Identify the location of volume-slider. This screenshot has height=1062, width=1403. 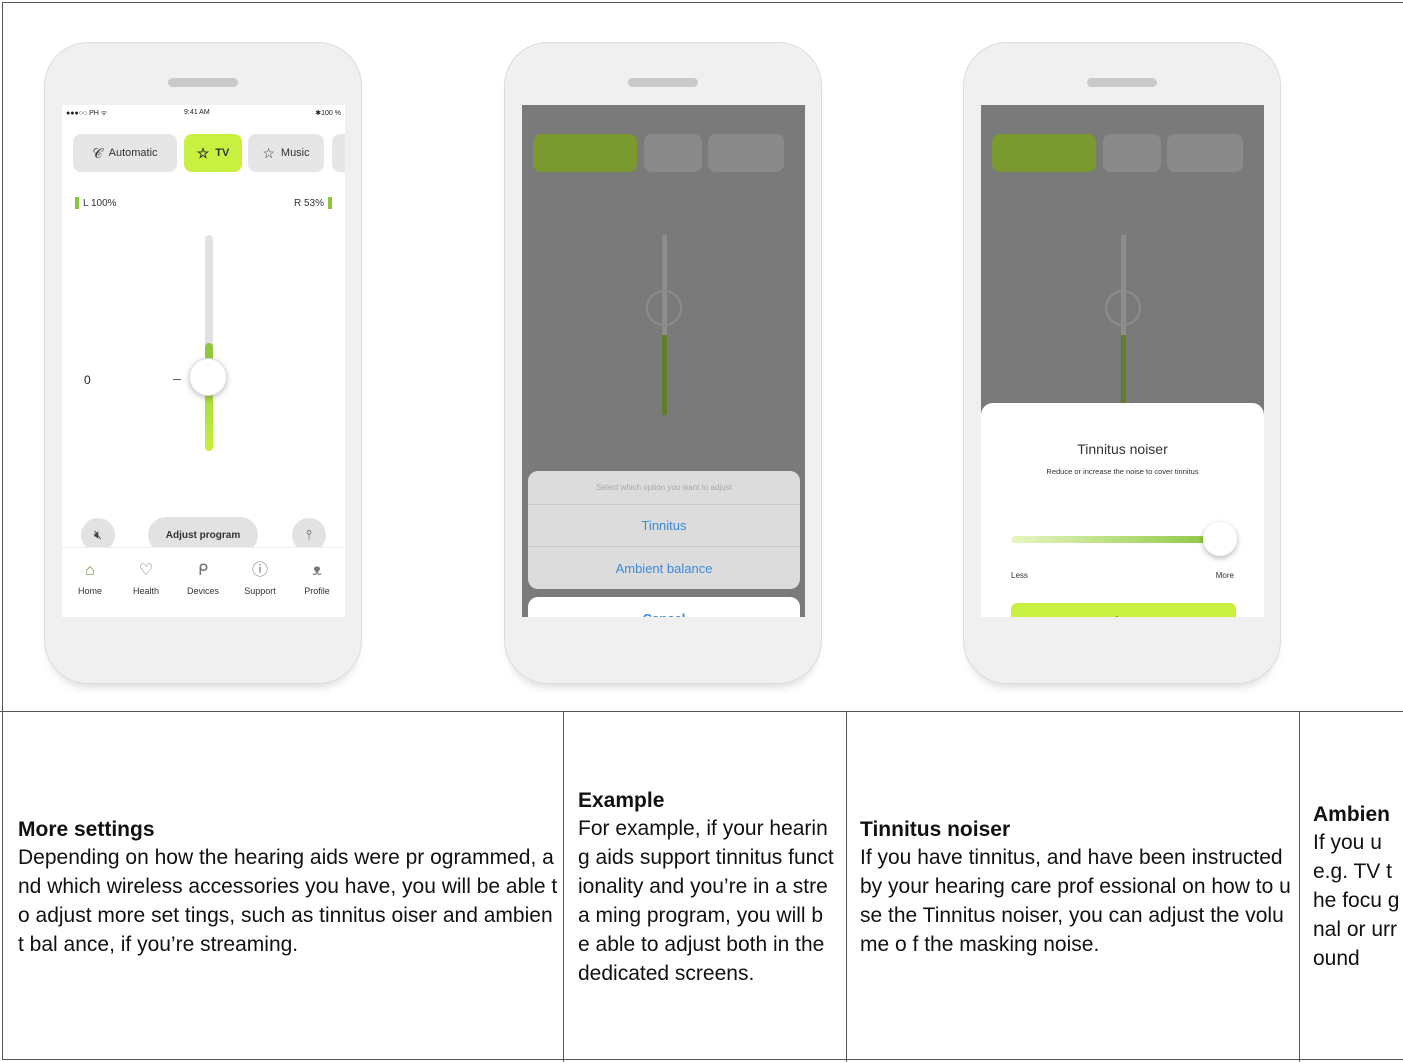
(209, 343).